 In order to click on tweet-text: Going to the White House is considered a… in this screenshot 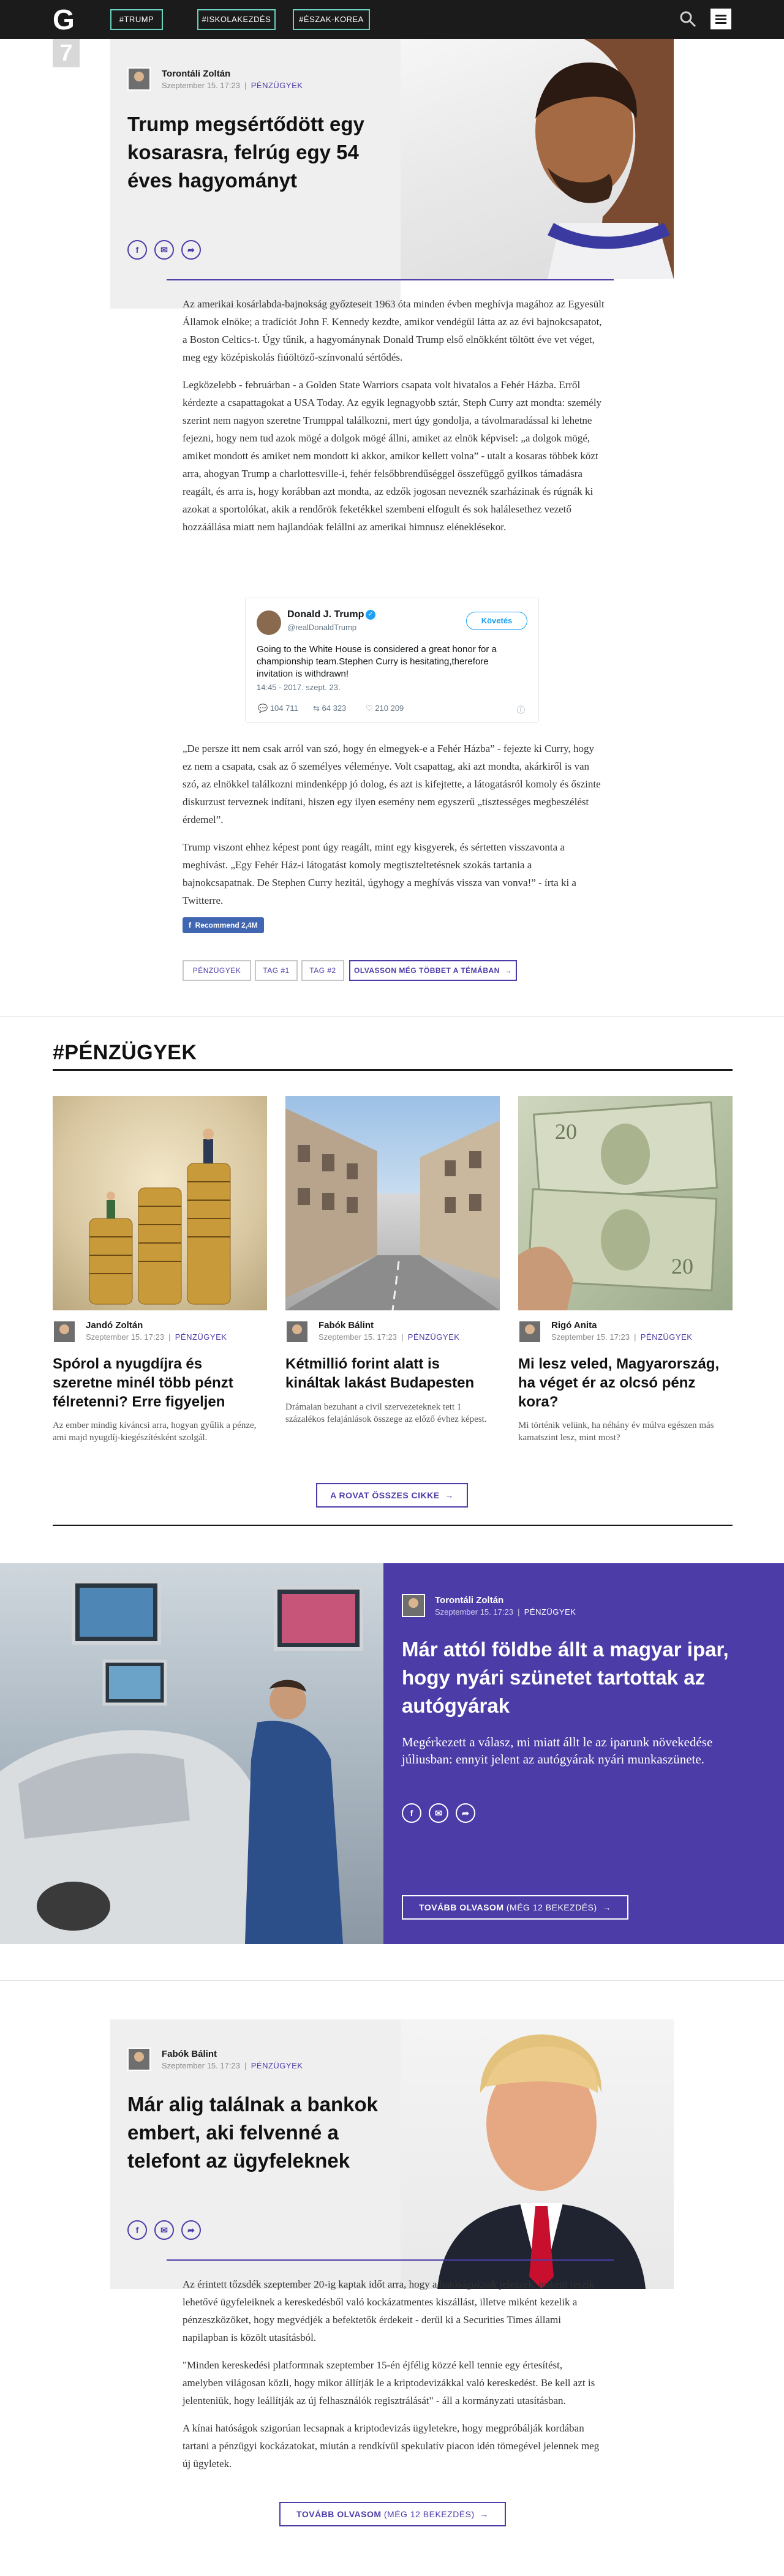, I will do `click(377, 661)`.